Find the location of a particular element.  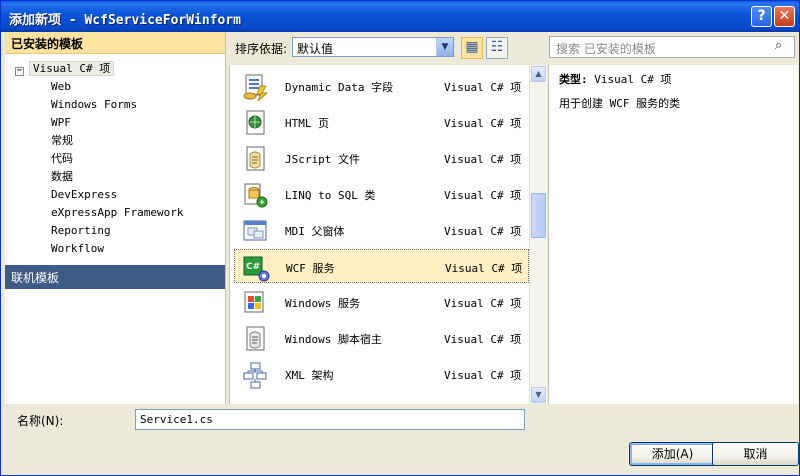

tree-item-workflow: Workflow is located at coordinates (115, 249).